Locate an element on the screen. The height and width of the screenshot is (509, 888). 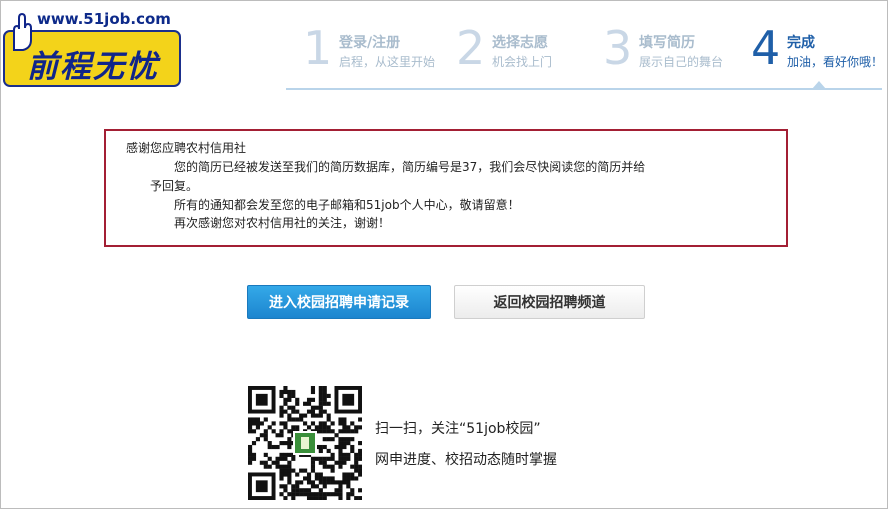
back-to-campus-button: 返回校园招聘频道 is located at coordinates (549, 302).